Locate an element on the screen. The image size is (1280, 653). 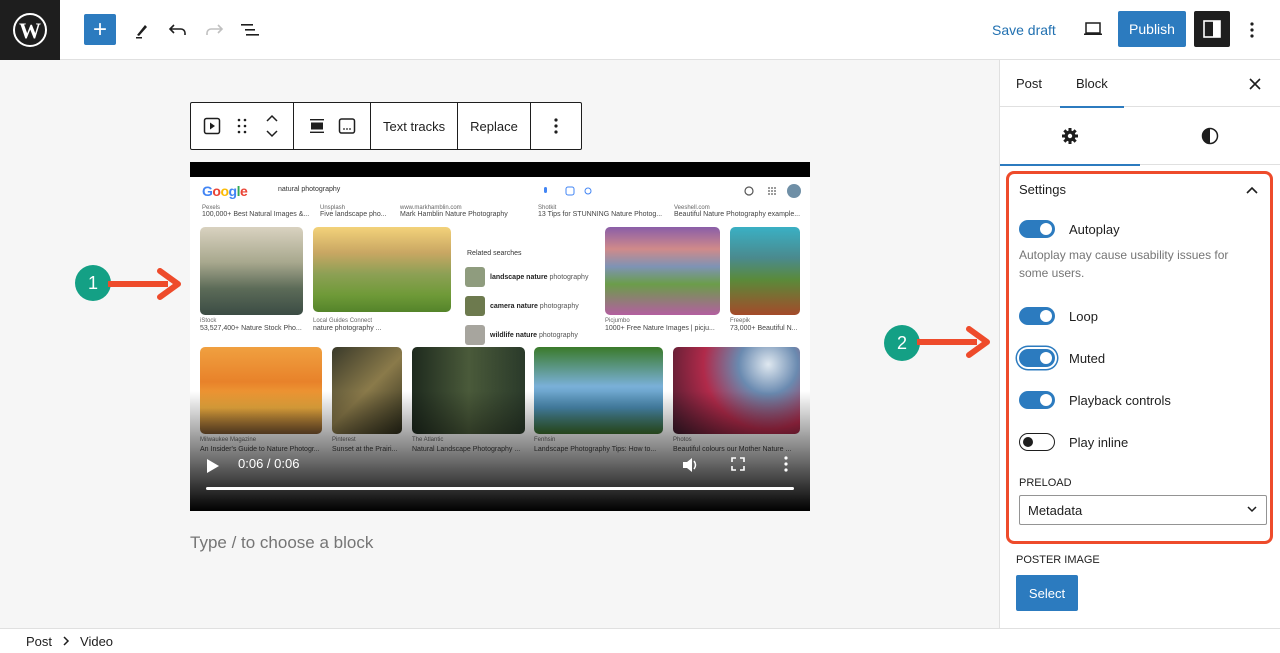
video-more-icon is located at coordinates (786, 464).